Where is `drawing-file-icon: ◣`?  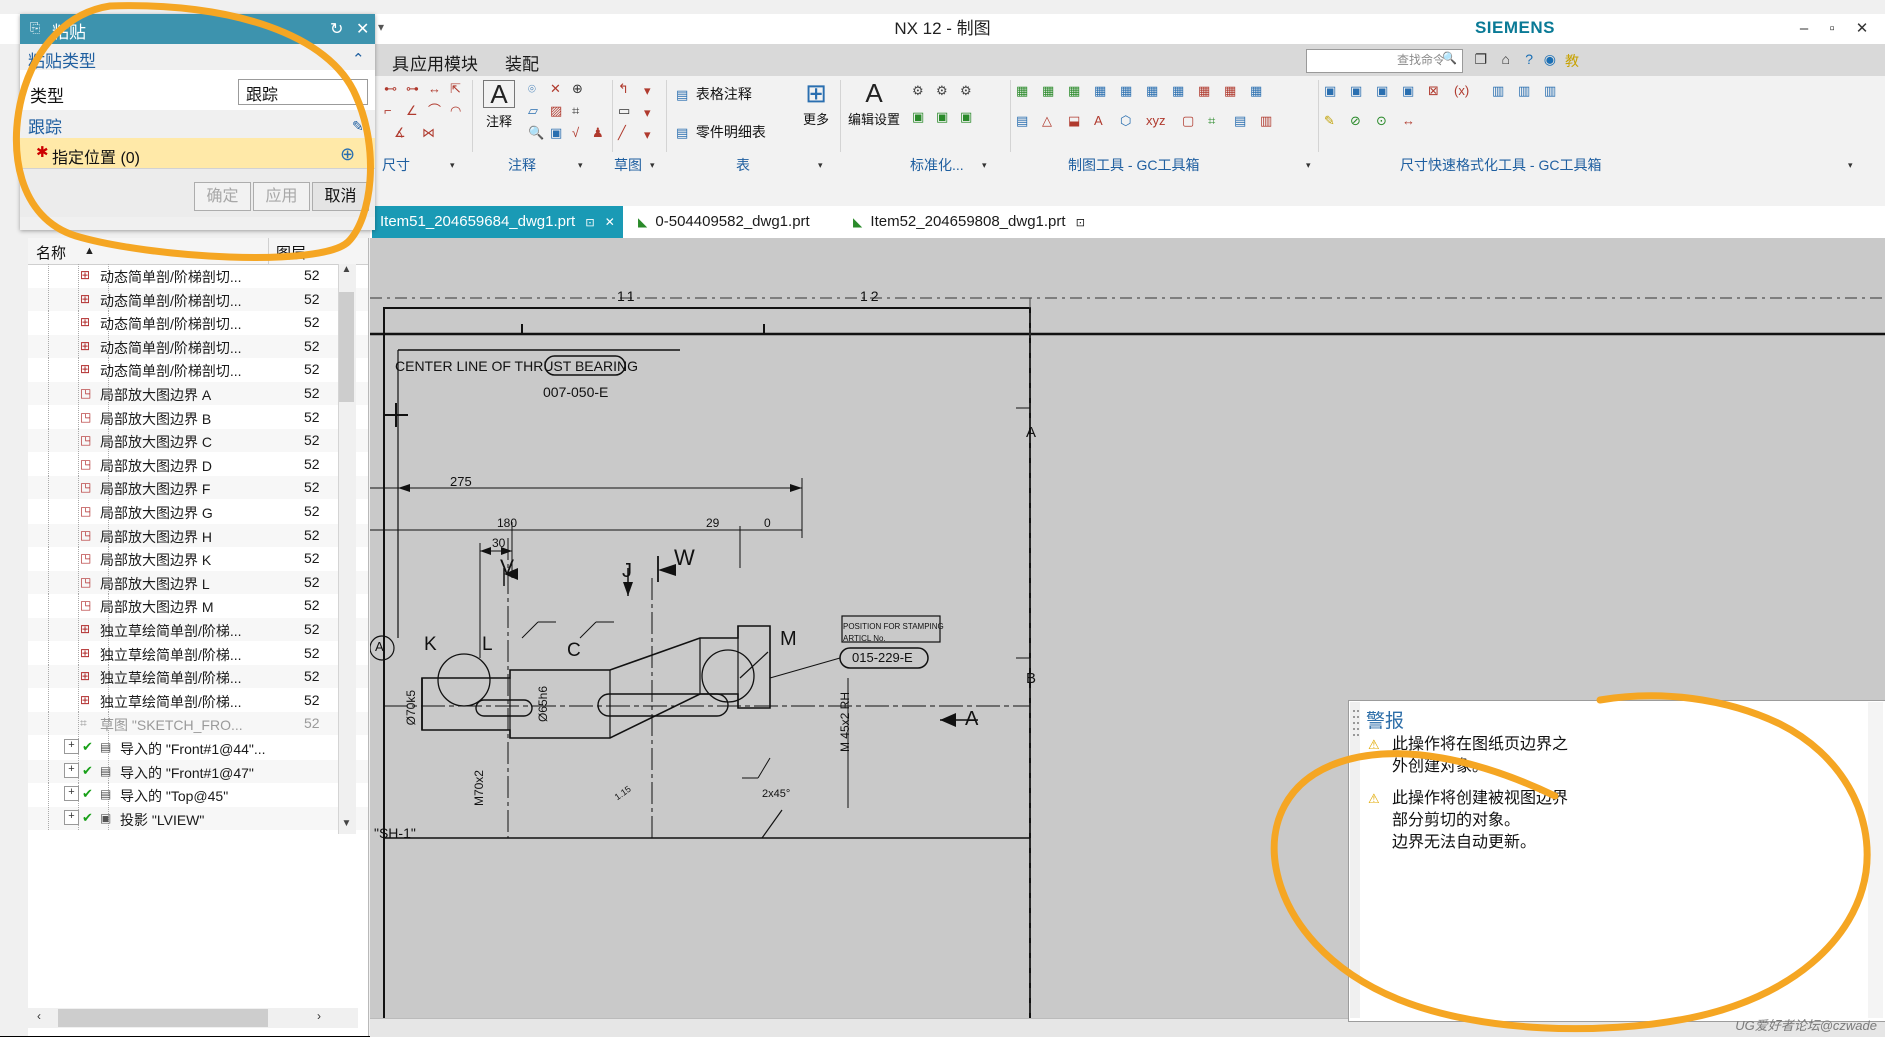
drawing-file-icon: ◣ is located at coordinates (643, 222).